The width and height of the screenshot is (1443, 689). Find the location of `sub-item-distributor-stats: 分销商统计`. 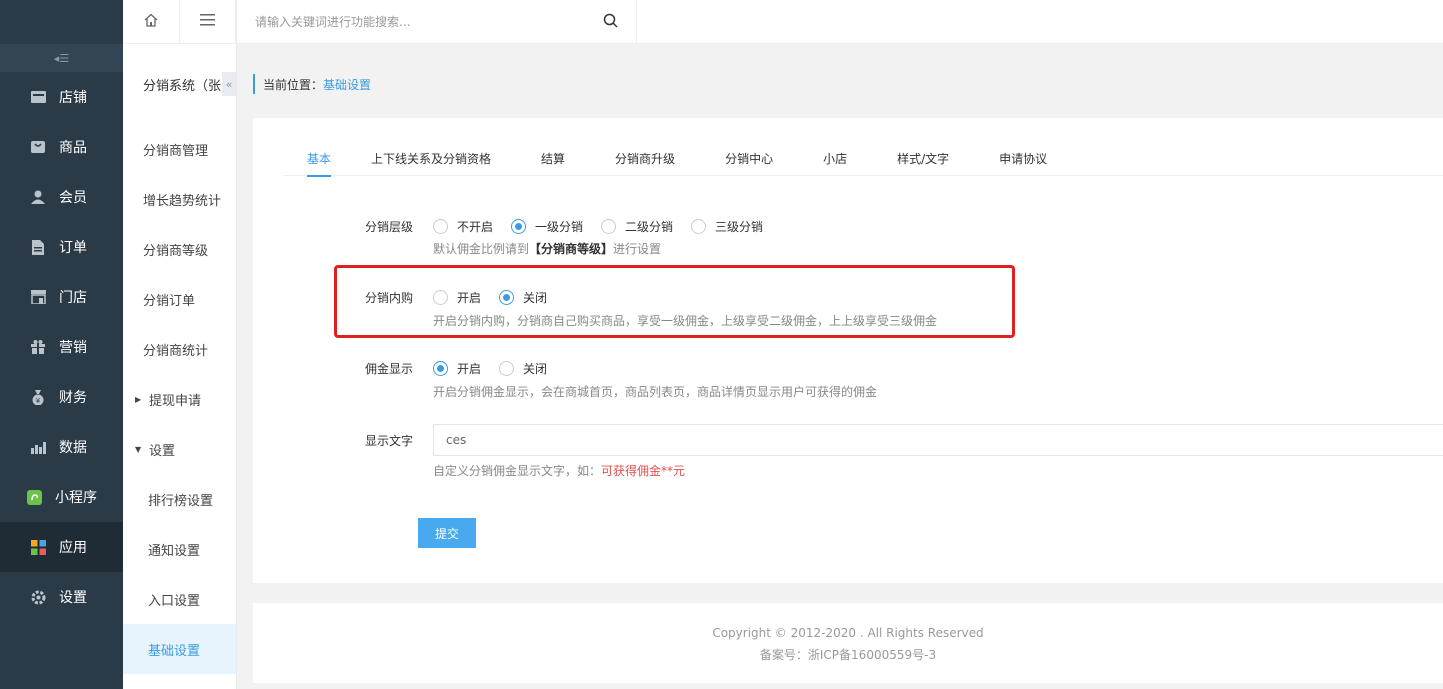

sub-item-distributor-stats: 分销商统计 is located at coordinates (179, 349).